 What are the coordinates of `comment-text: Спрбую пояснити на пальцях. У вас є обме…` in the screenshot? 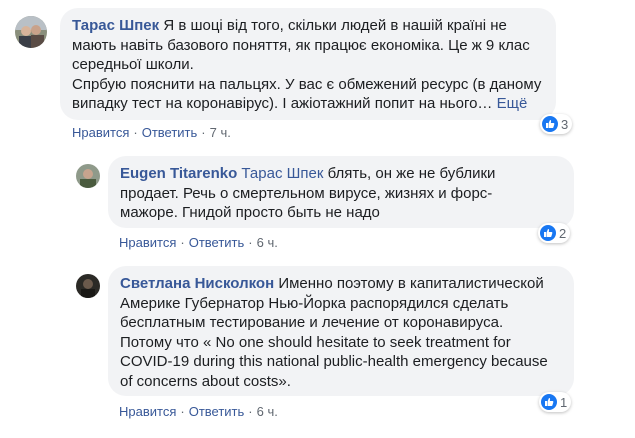 It's located at (307, 84).